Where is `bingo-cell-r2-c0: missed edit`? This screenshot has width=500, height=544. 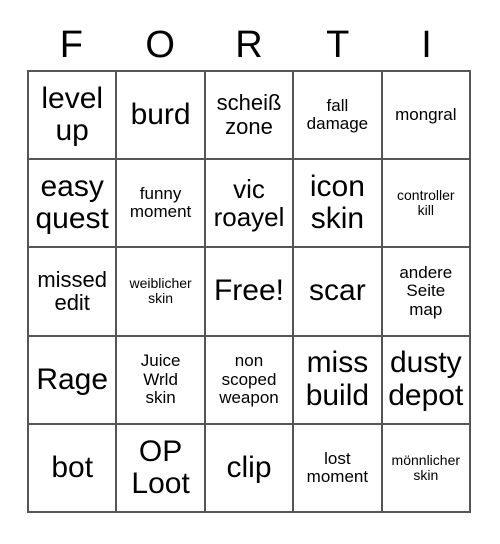 bingo-cell-r2-c0: missed edit is located at coordinates (73, 292).